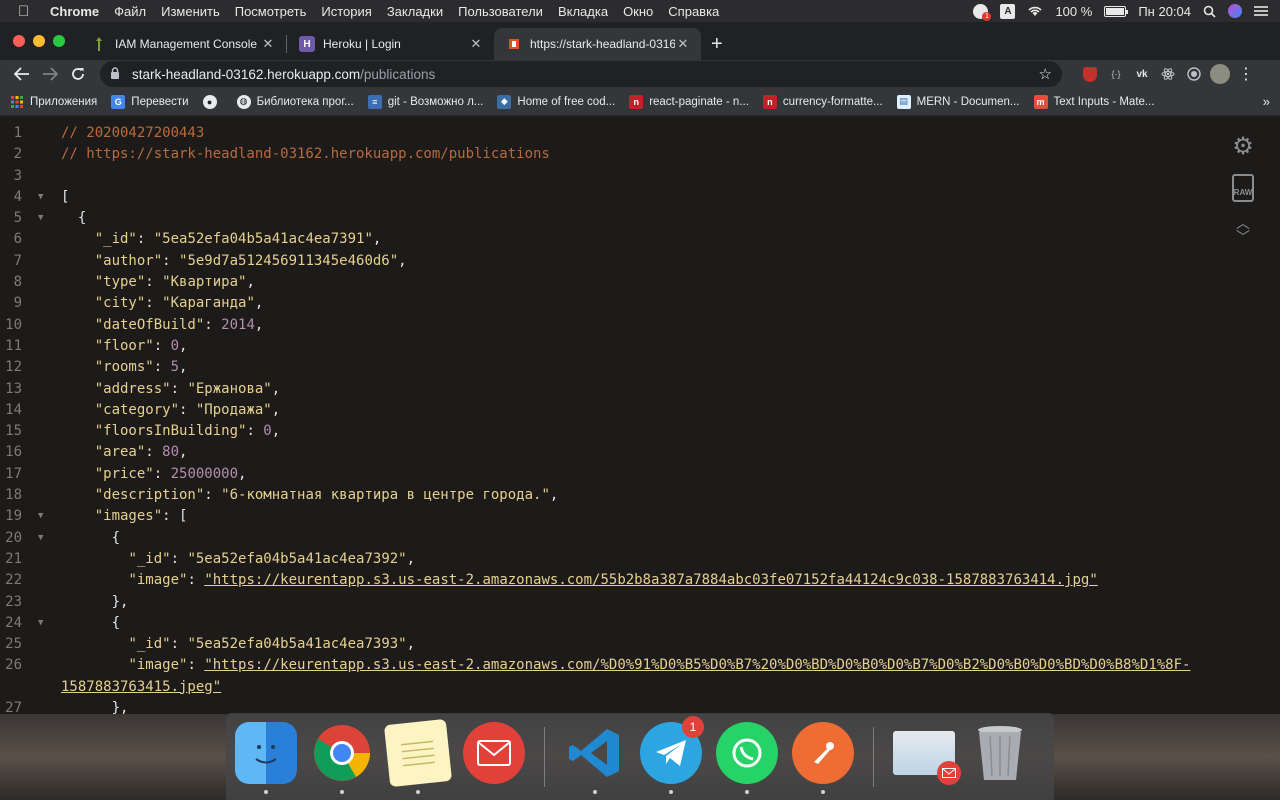  Describe the element at coordinates (1000, 757) in the screenshot. I see `dock-trash` at that location.